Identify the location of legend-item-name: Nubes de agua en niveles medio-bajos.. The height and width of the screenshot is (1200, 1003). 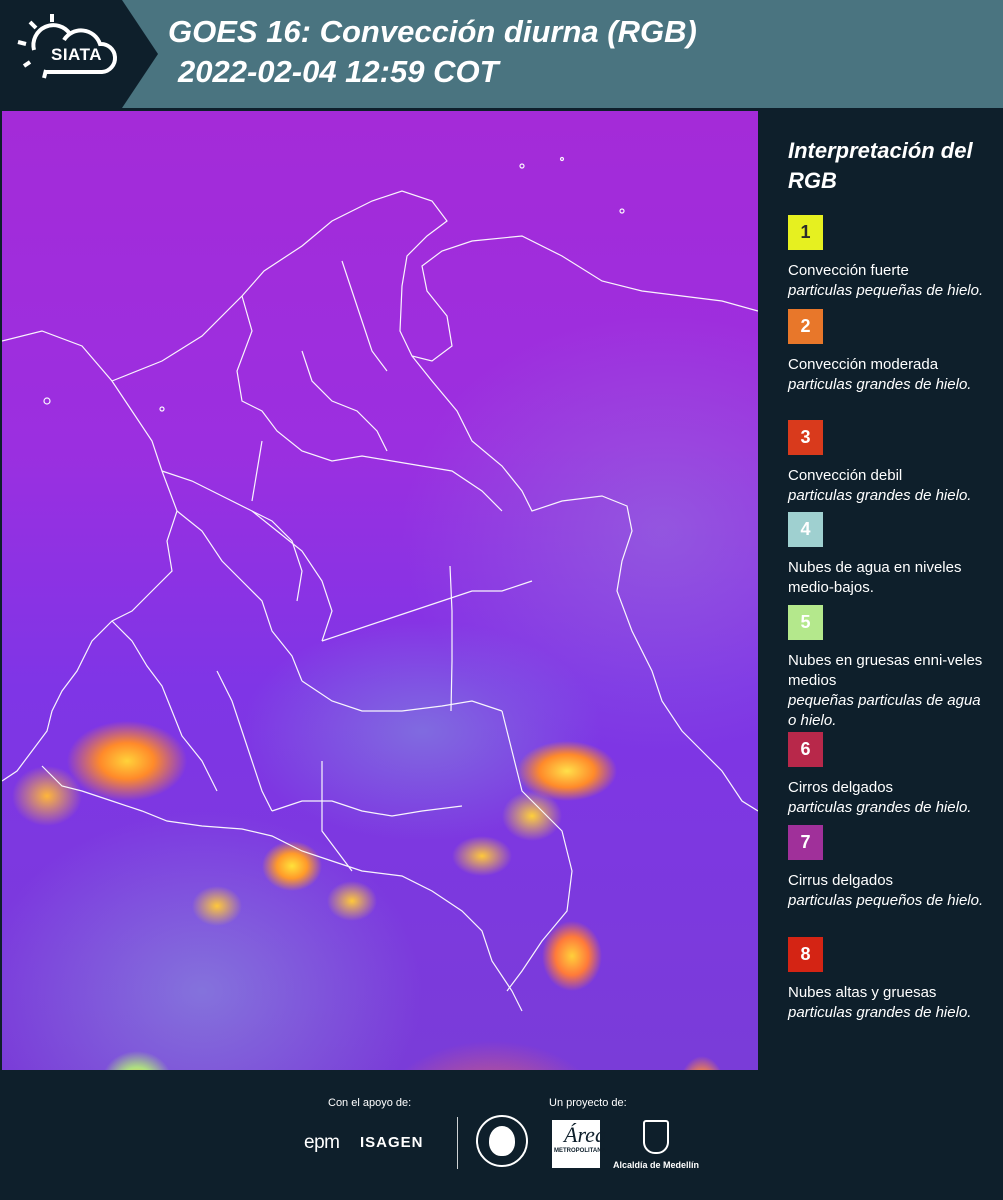
(875, 577).